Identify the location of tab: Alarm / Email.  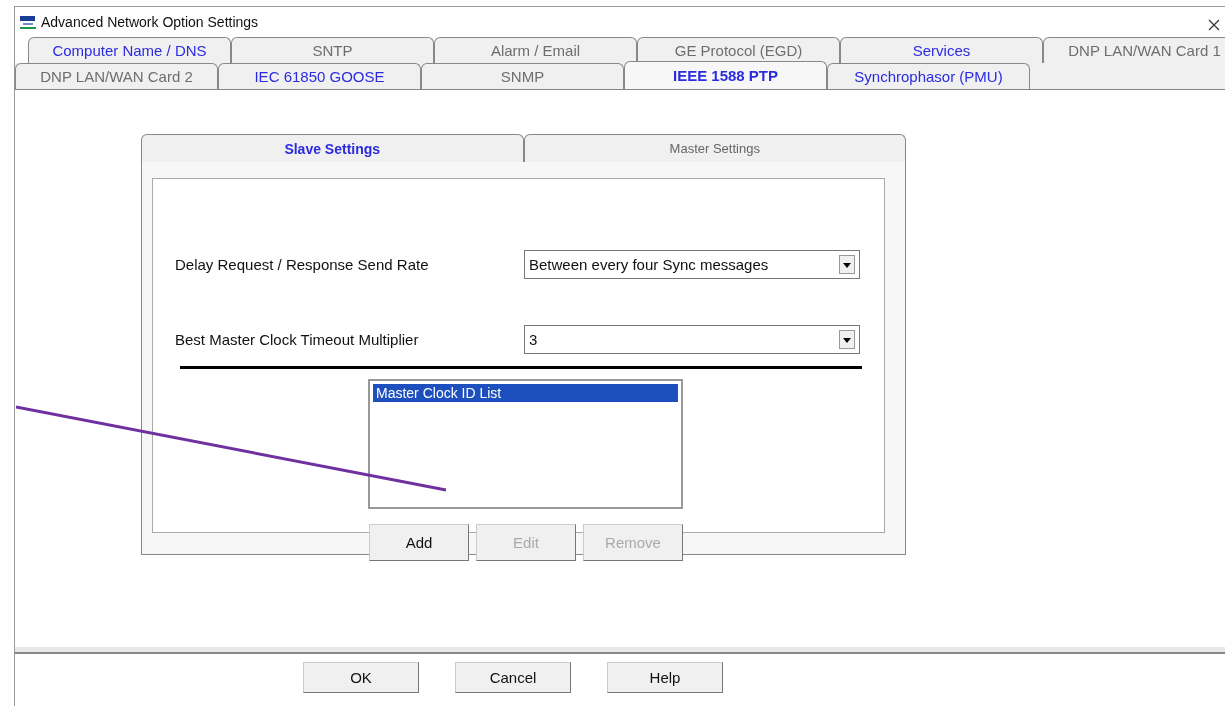
(535, 50).